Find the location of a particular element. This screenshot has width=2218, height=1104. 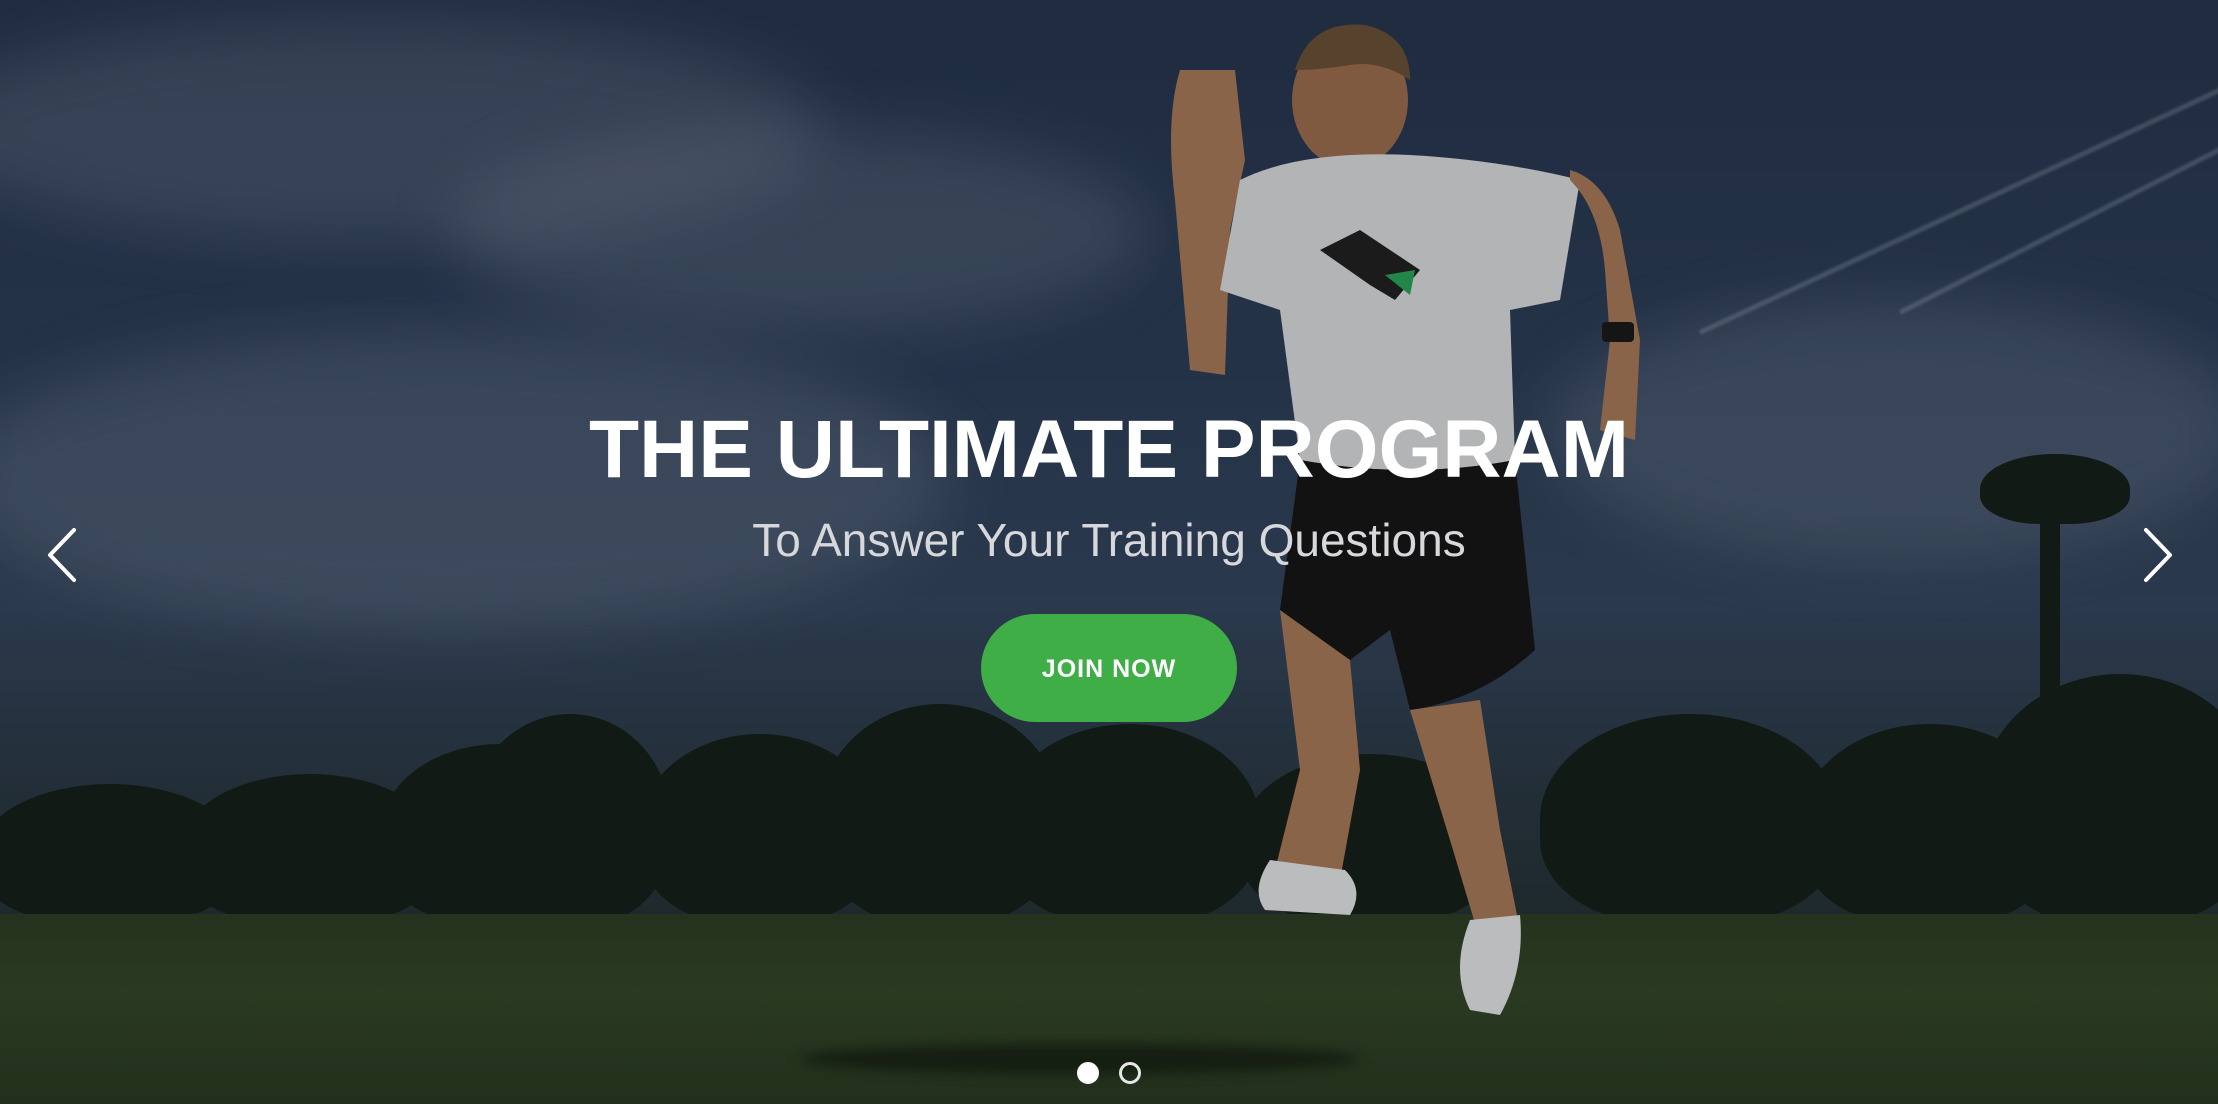

prev-slide-button is located at coordinates (62, 555).